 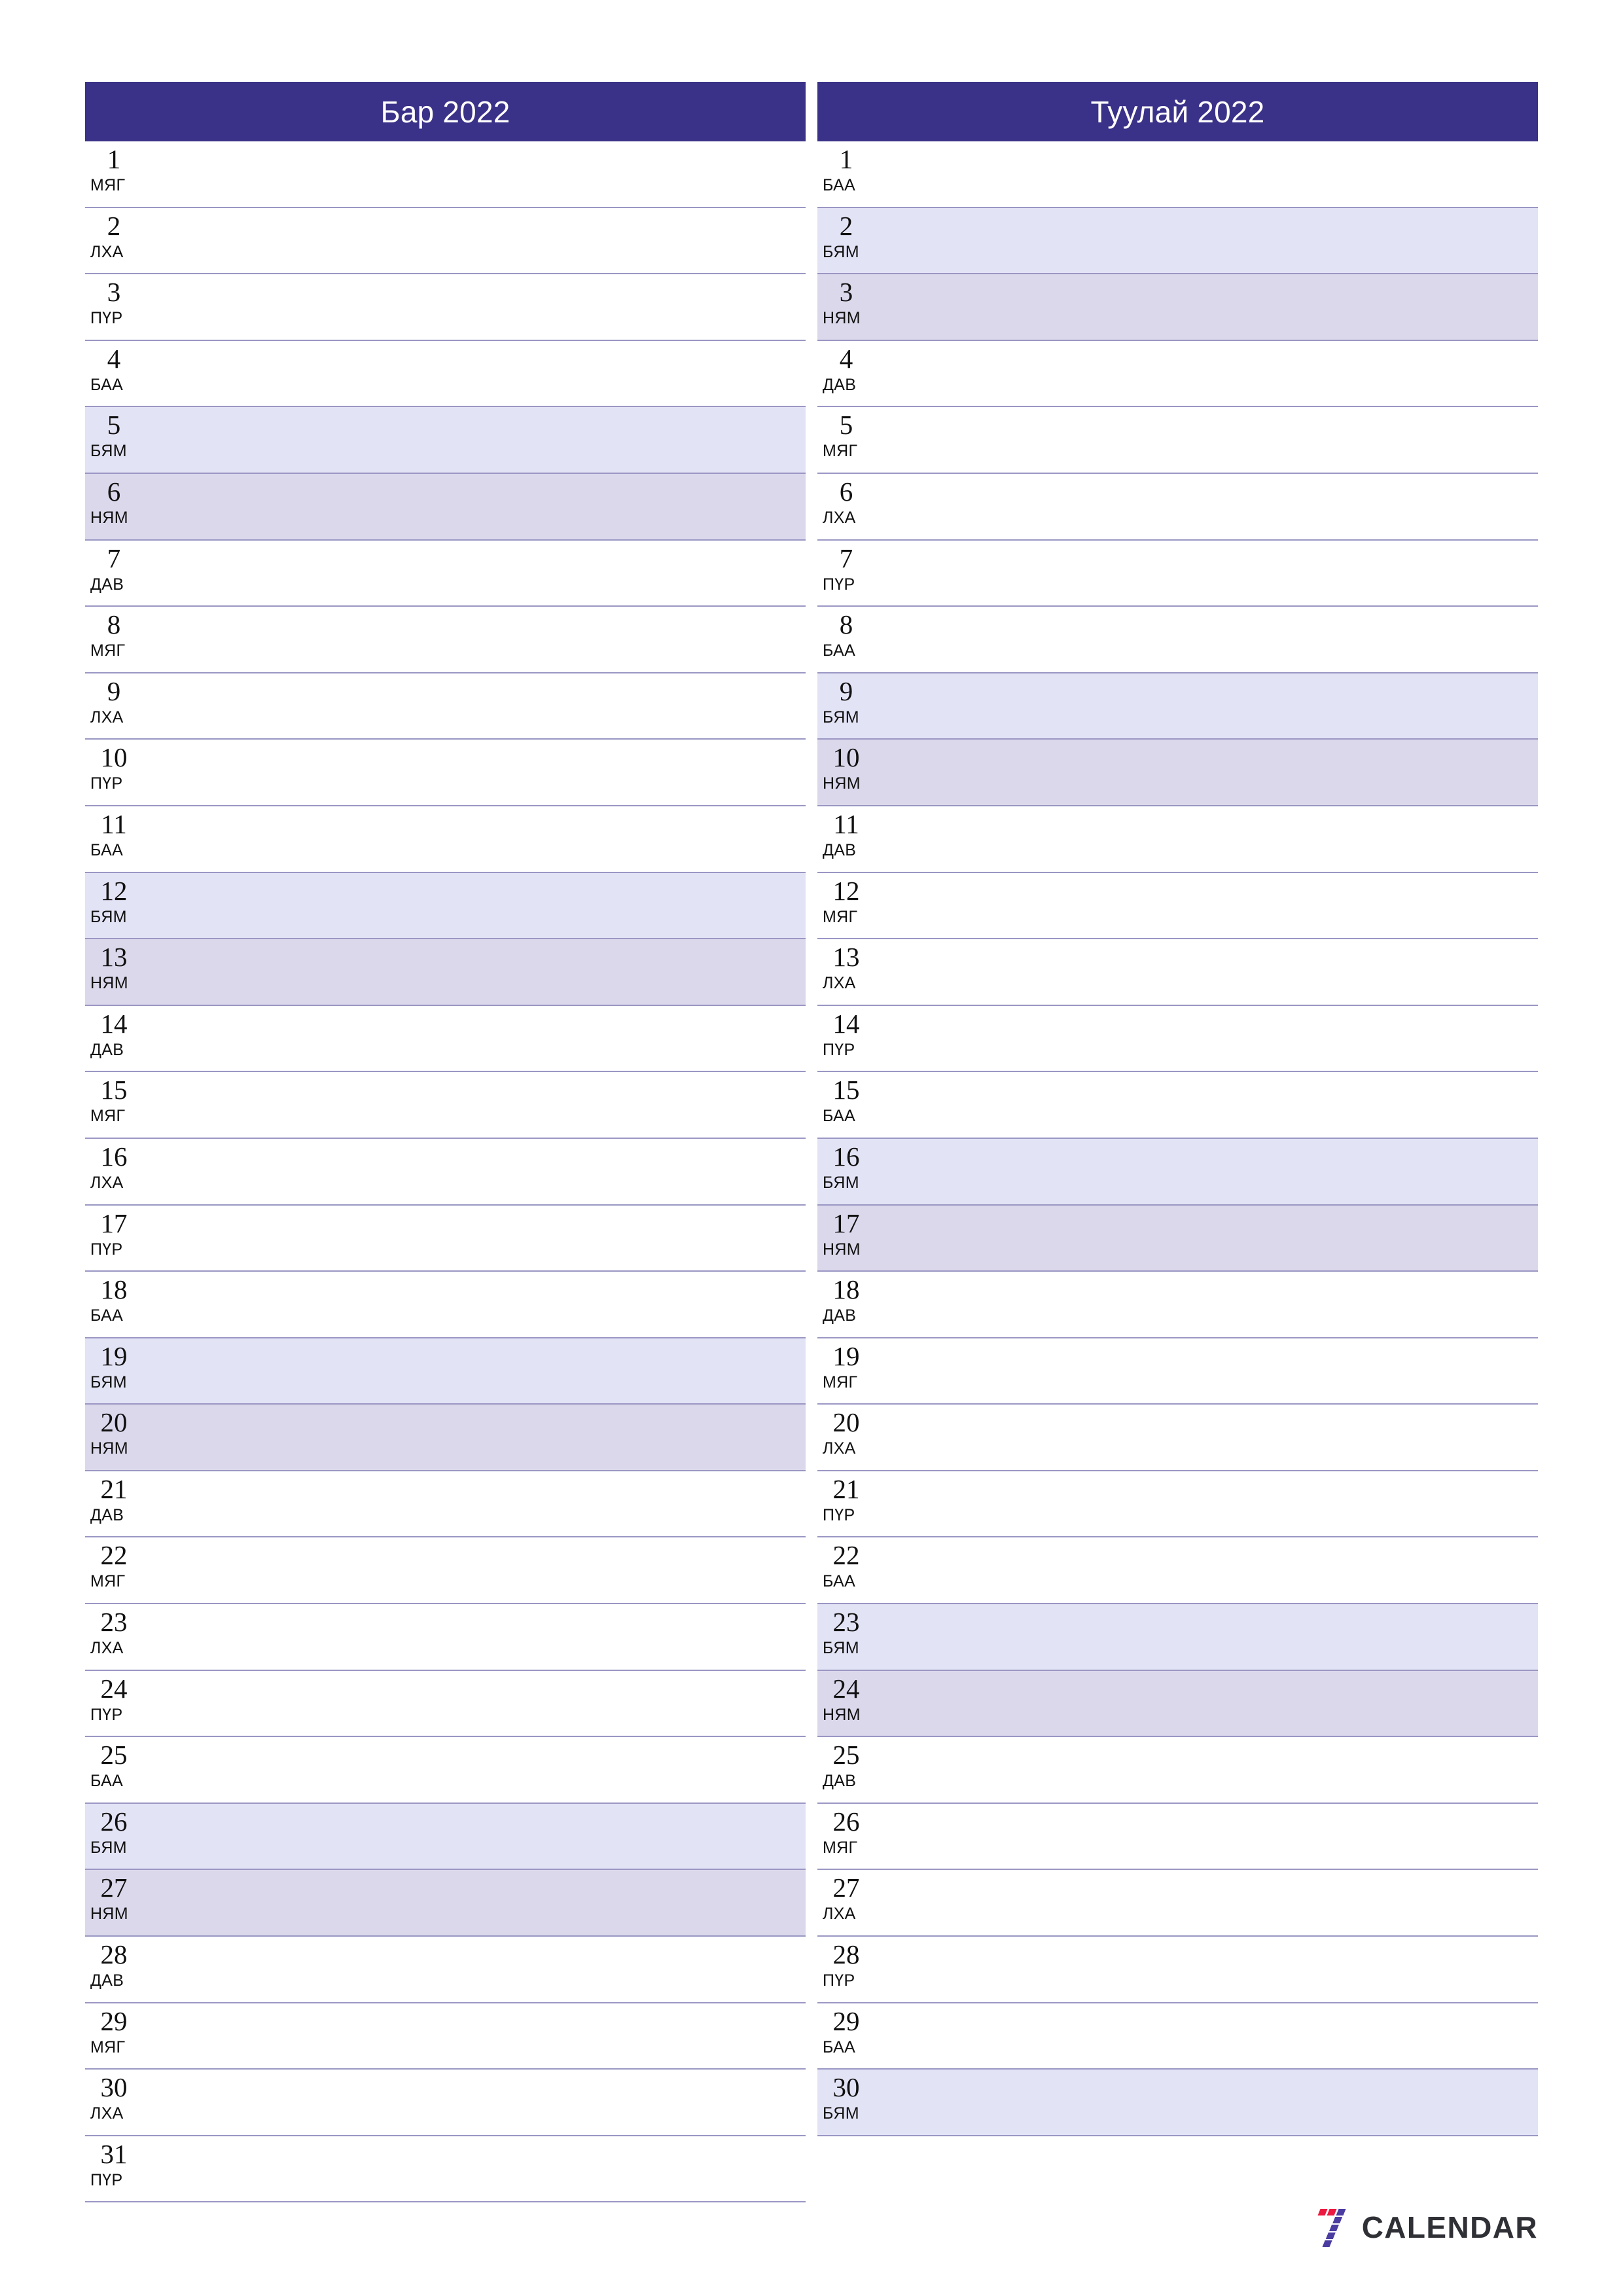 I want to click on day-row: 10 НЯМ, so click(x=1177, y=773).